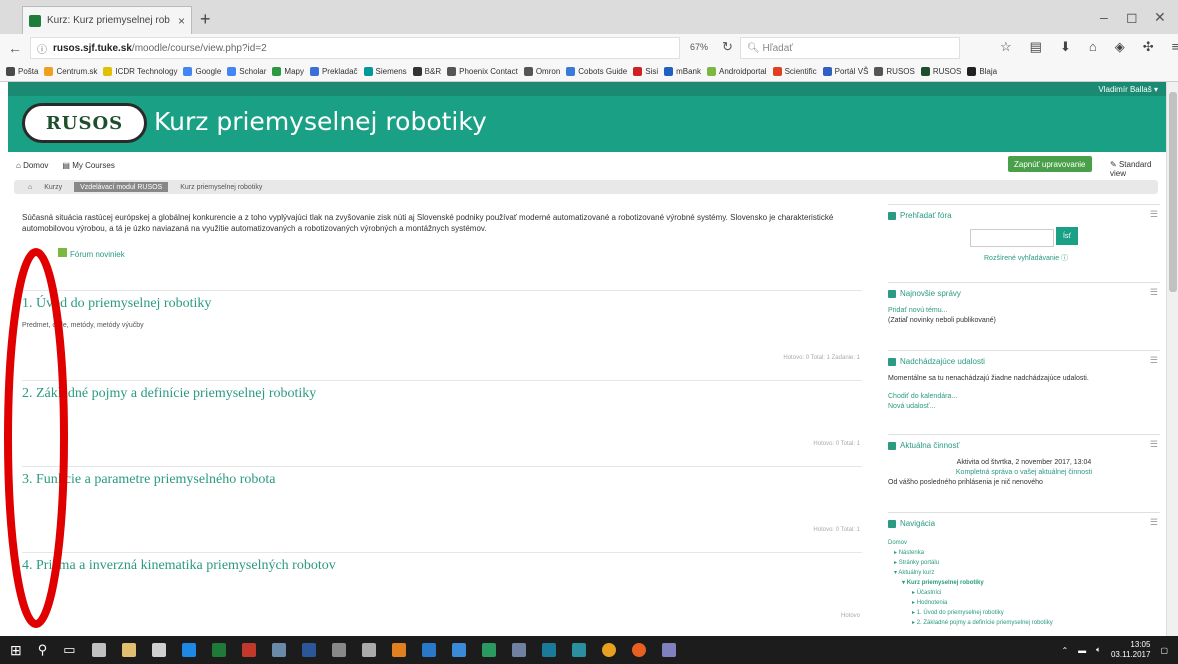 Image resolution: width=1178 pixels, height=664 pixels. What do you see at coordinates (1104, 17) in the screenshot?
I see `minimize-icon: –` at bounding box center [1104, 17].